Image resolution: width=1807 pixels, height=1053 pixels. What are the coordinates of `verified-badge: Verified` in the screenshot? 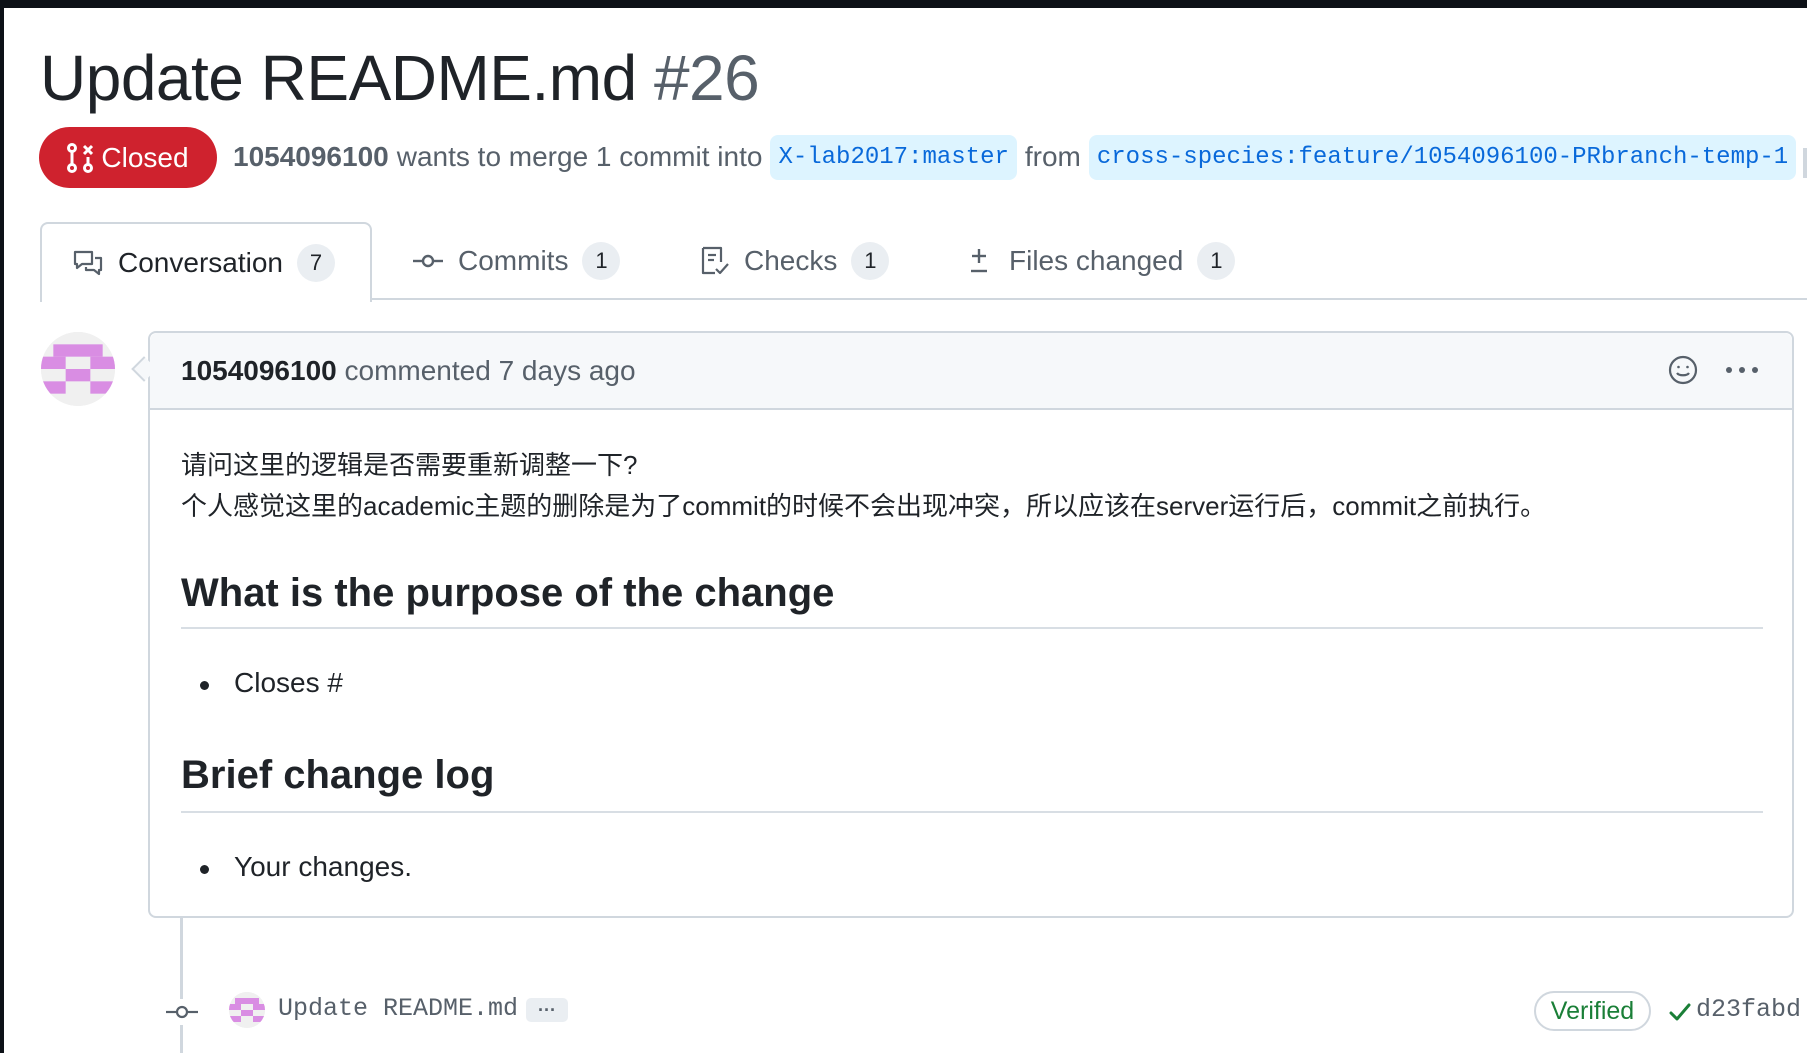 It's located at (1592, 1011).